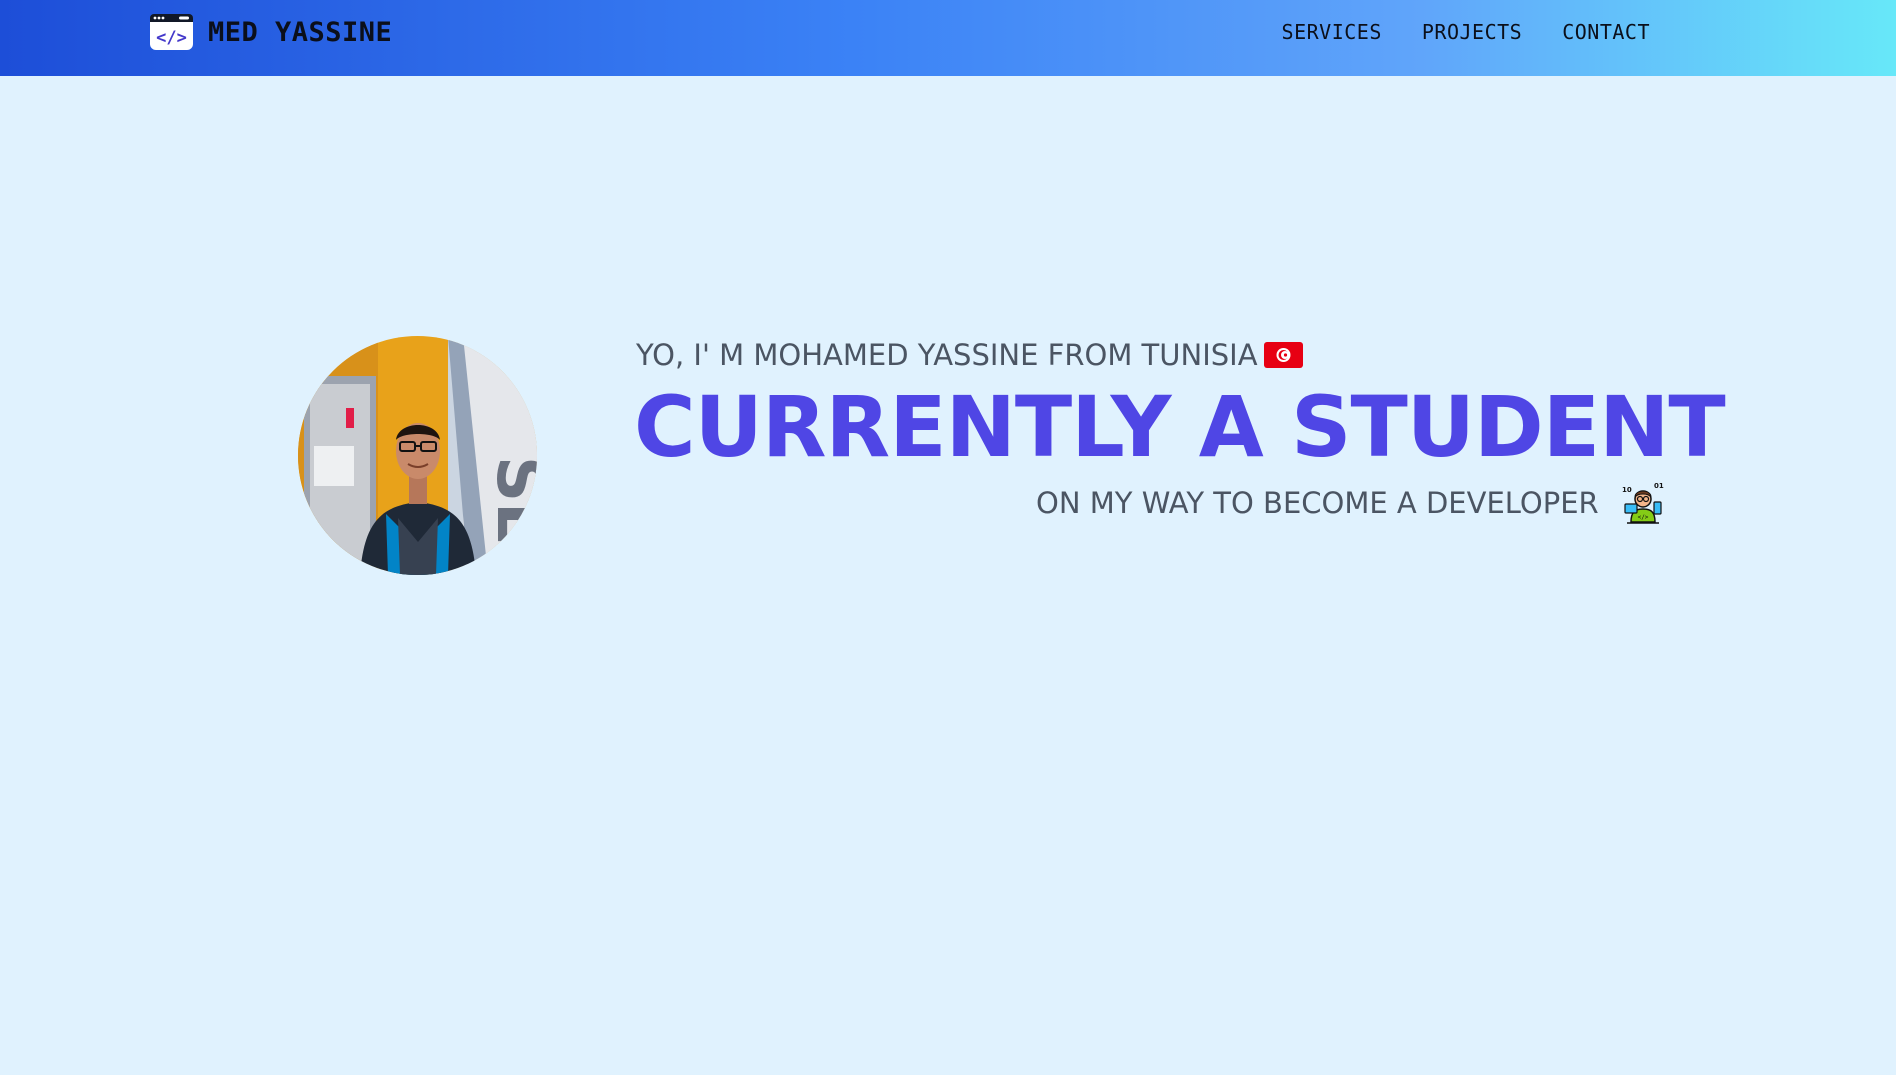  Describe the element at coordinates (1643, 503) in the screenshot. I see `developer-icon: 10 01 </>` at that location.